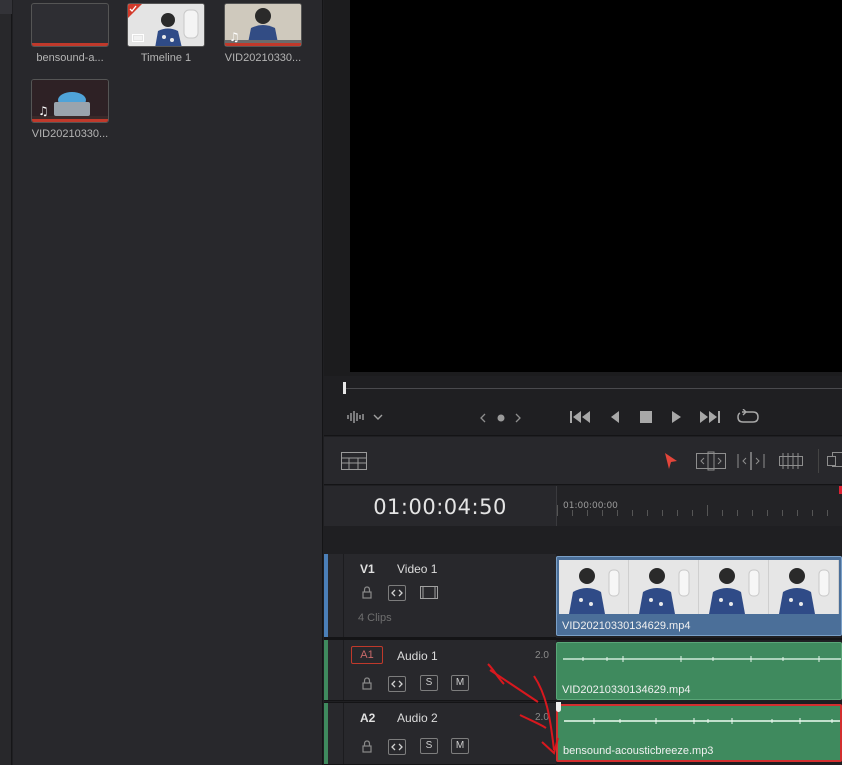 The width and height of the screenshot is (842, 765). I want to click on selection-tool-icon, so click(671, 461).